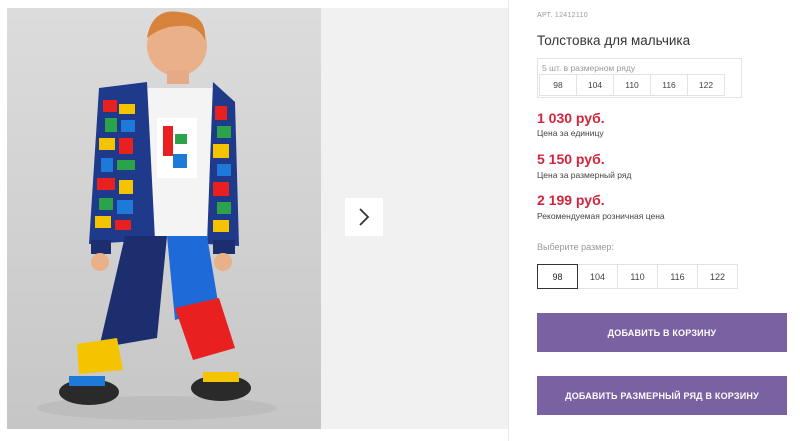 The width and height of the screenshot is (800, 441). Describe the element at coordinates (677, 276) in the screenshot. I see `size-option-116: 116` at that location.